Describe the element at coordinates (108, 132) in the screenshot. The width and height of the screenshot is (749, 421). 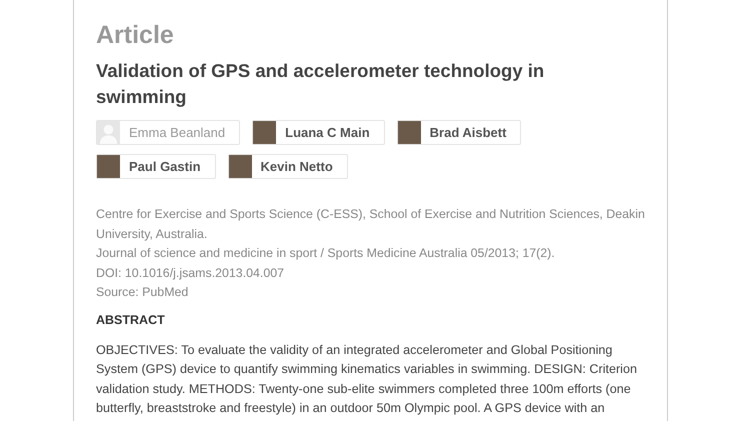
I see `user-silhouette-icon` at that location.